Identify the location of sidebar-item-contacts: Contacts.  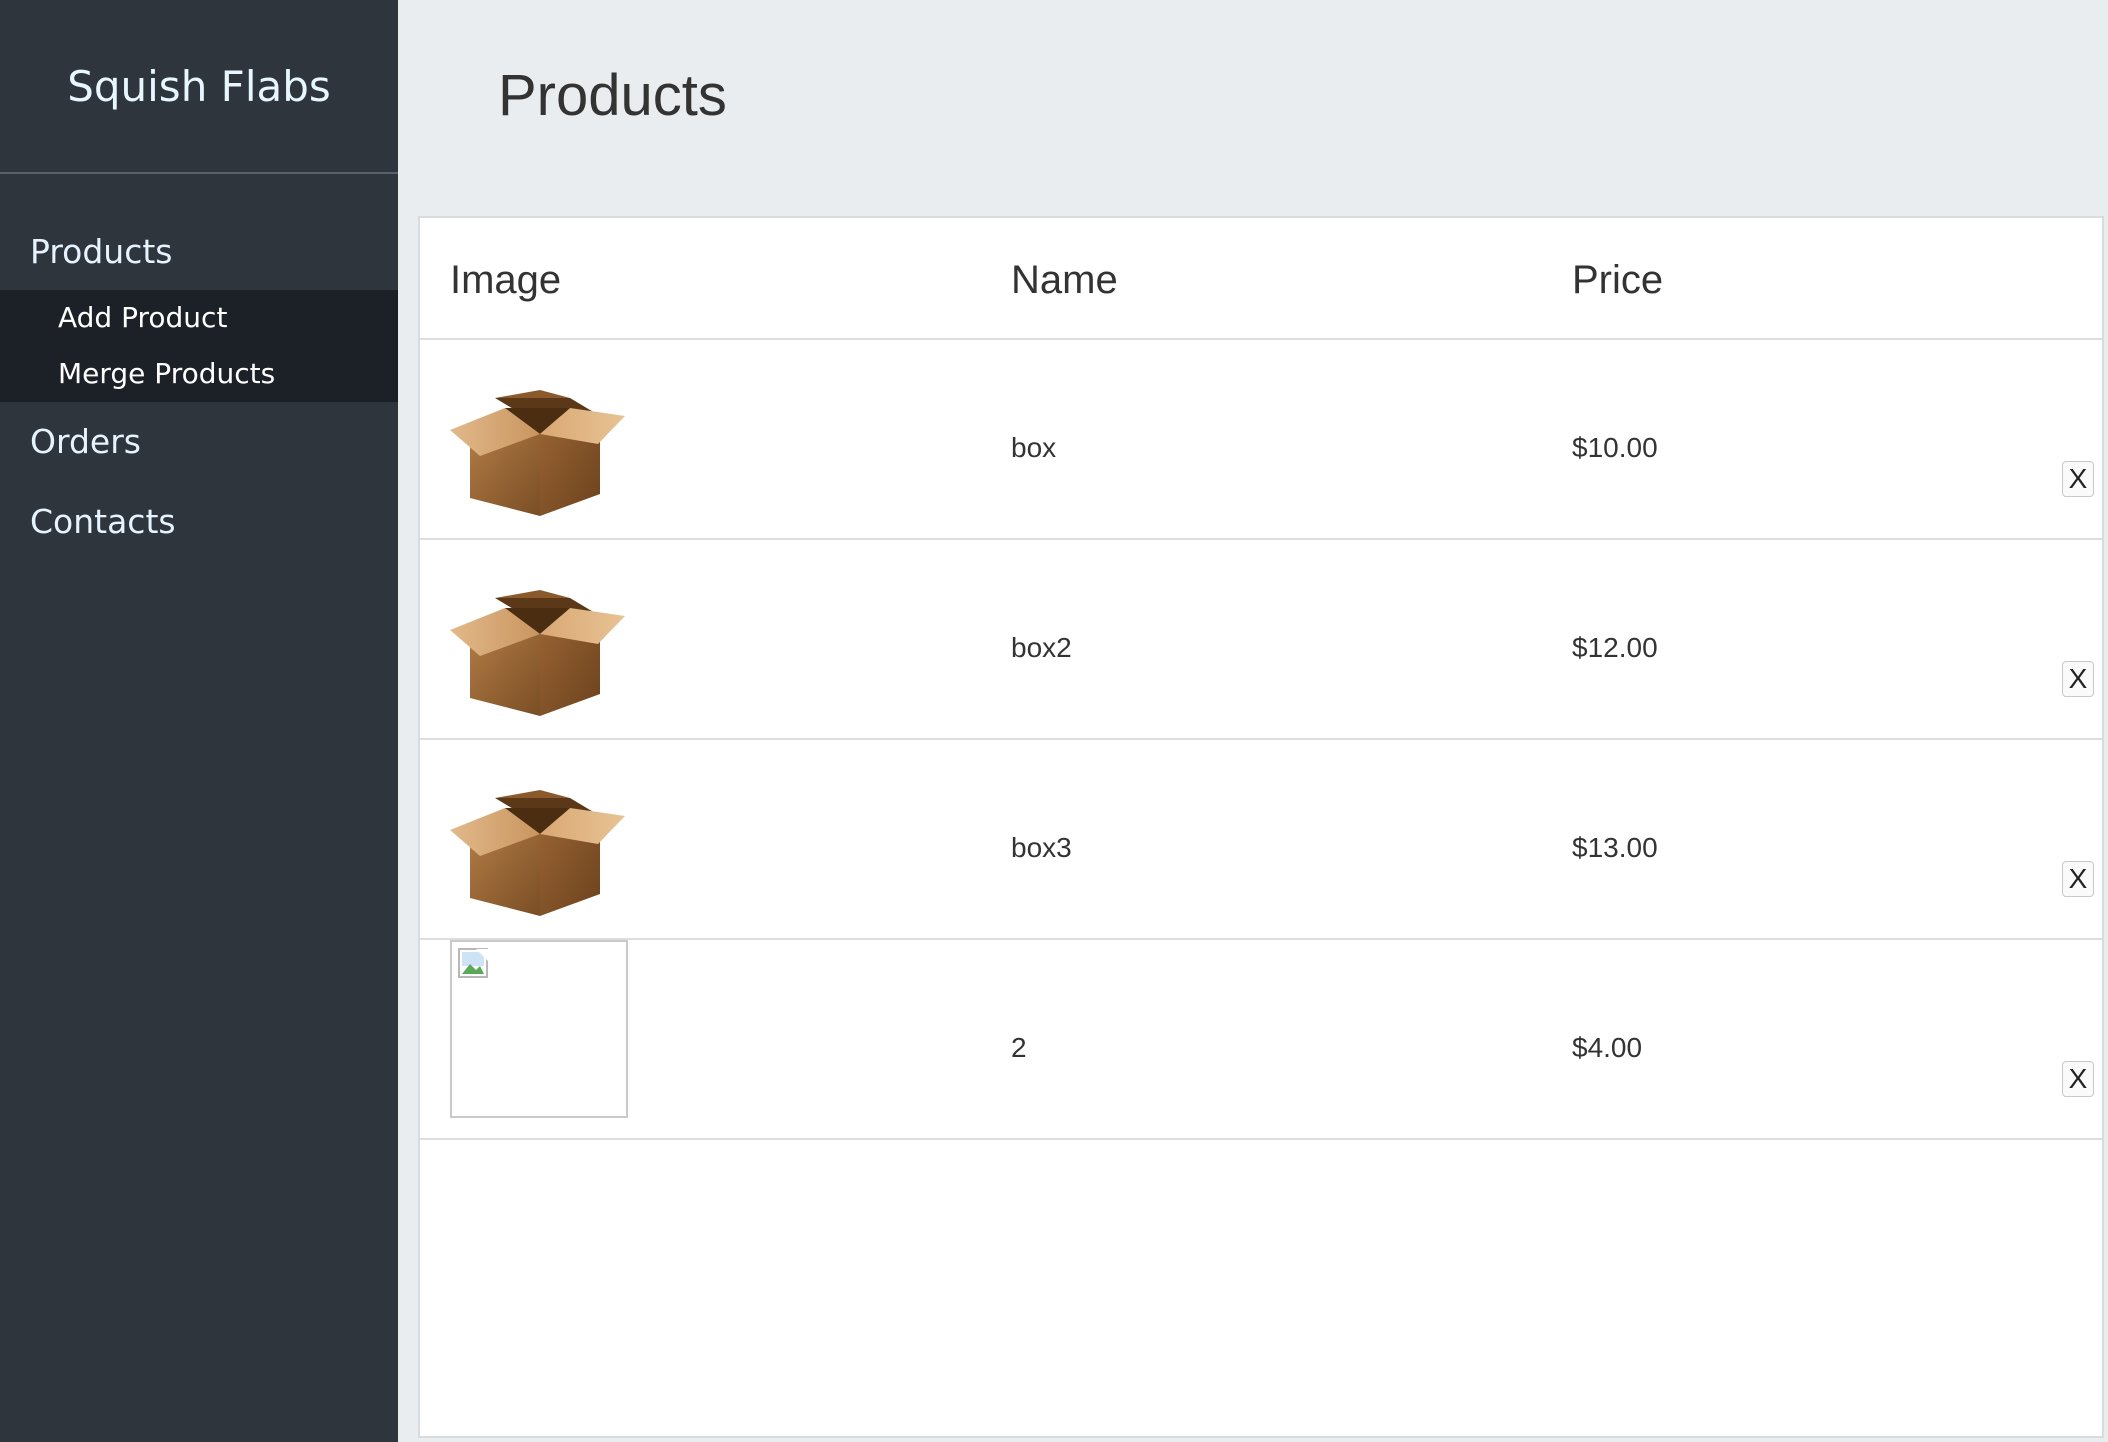
(199, 522).